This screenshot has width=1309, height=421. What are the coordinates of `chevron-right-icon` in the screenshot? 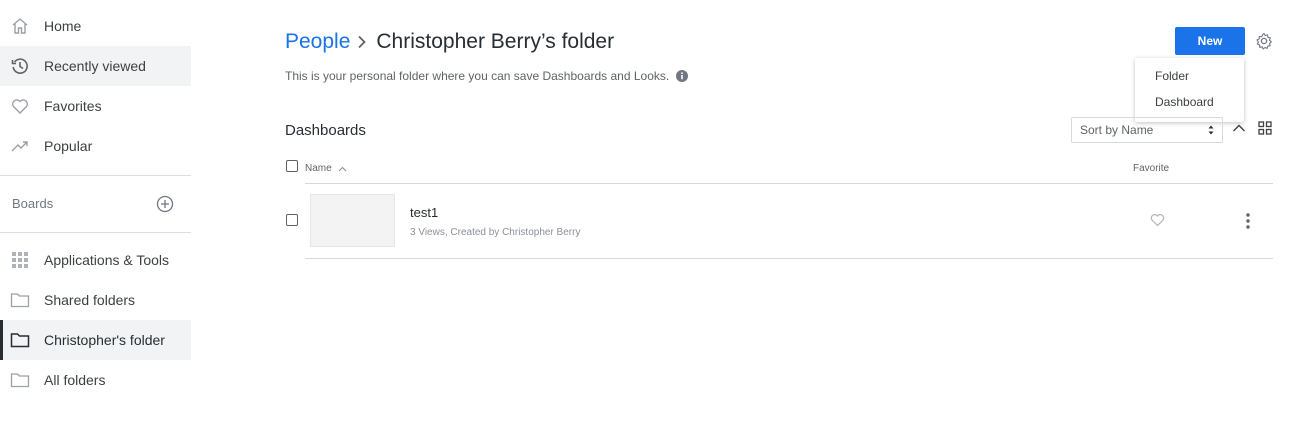 It's located at (362, 42).